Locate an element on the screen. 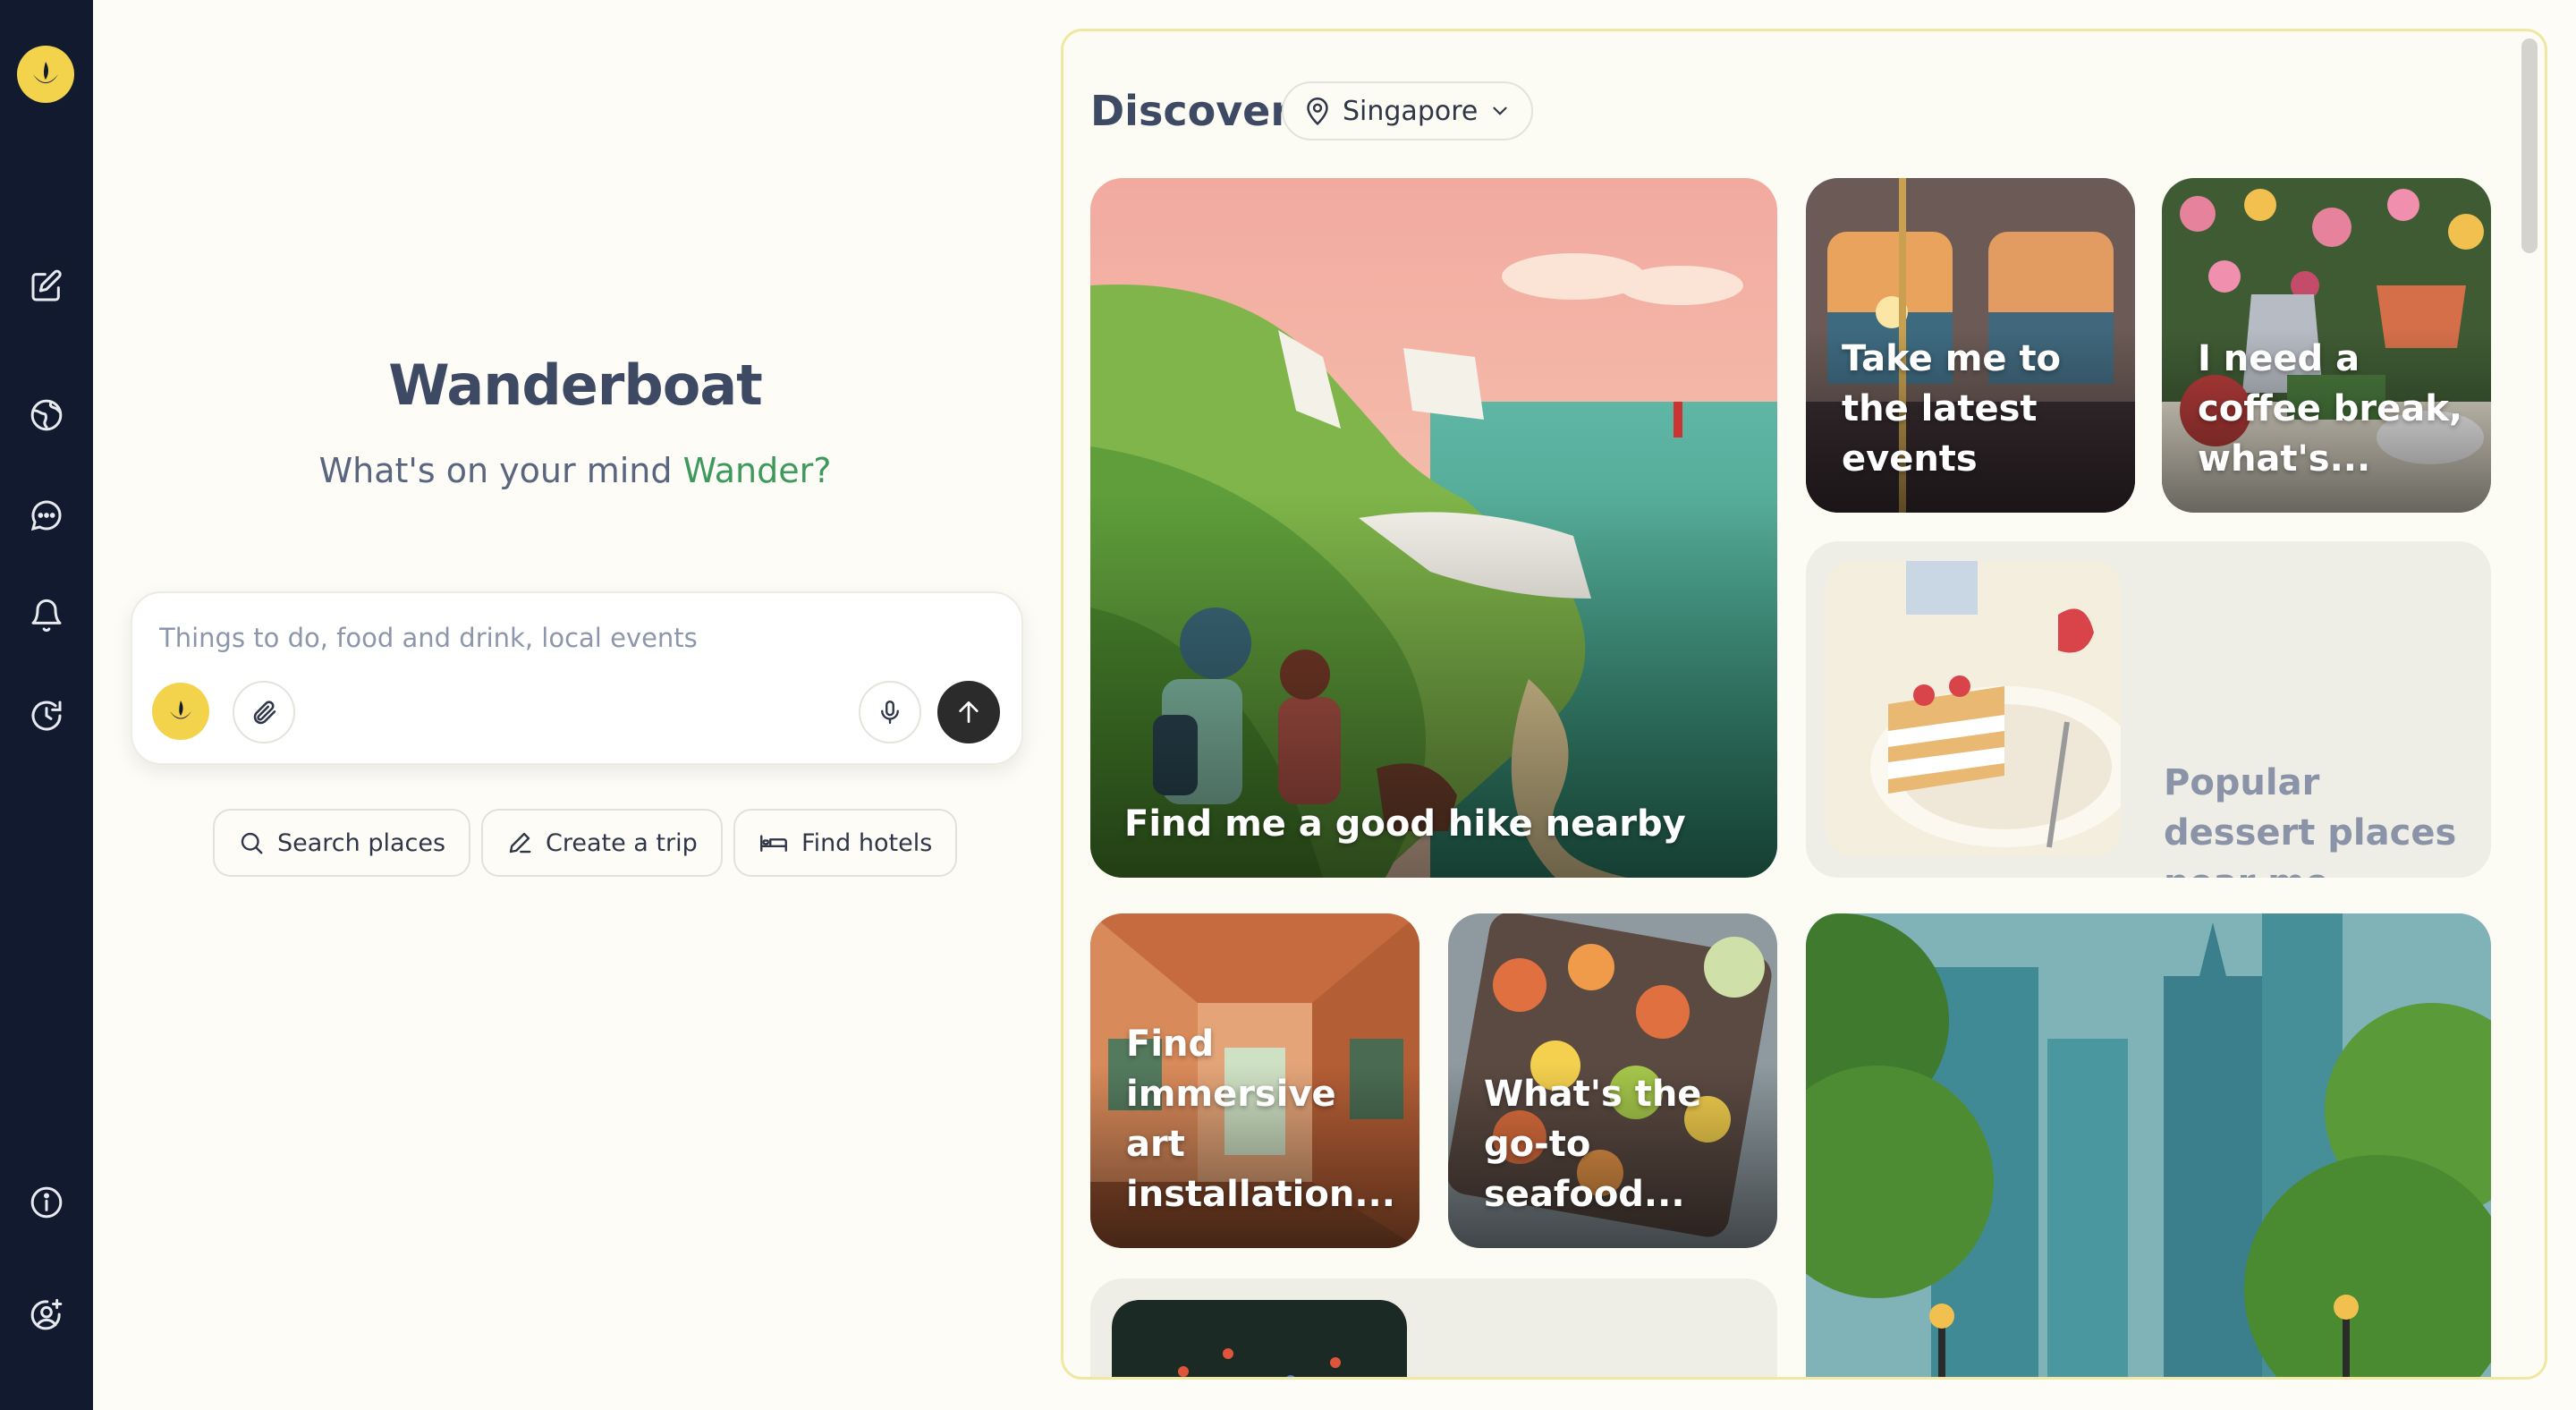 This screenshot has width=2576, height=1410. find-hotels-chip: Find hotels is located at coordinates (845, 843).